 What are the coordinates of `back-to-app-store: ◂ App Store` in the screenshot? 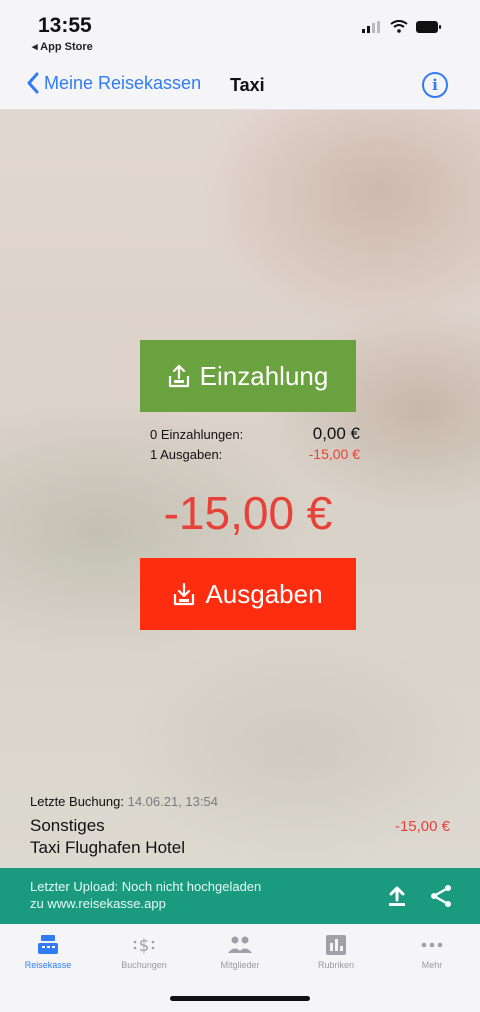 It's located at (62, 46).